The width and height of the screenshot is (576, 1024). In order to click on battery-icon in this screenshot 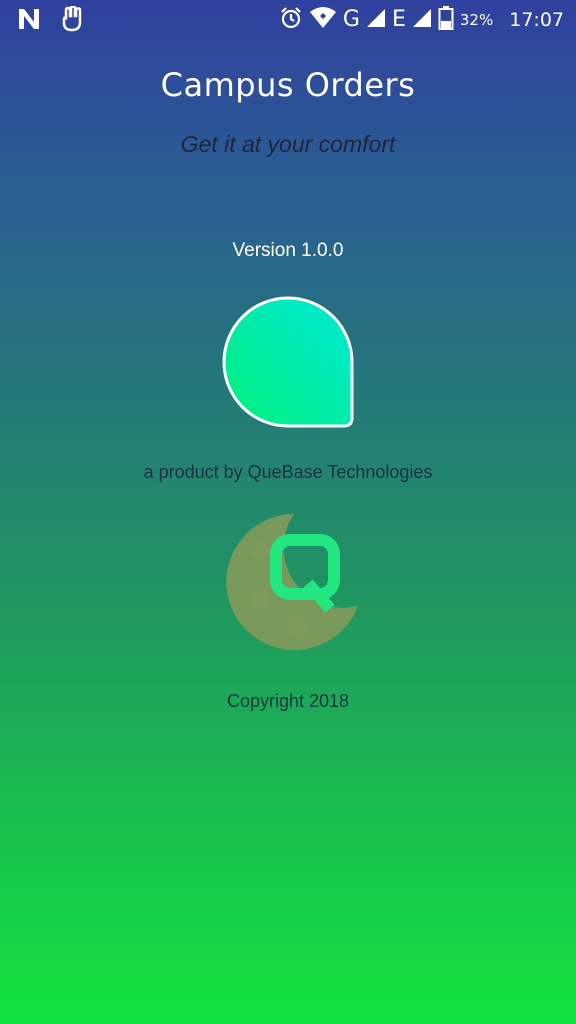, I will do `click(446, 20)`.